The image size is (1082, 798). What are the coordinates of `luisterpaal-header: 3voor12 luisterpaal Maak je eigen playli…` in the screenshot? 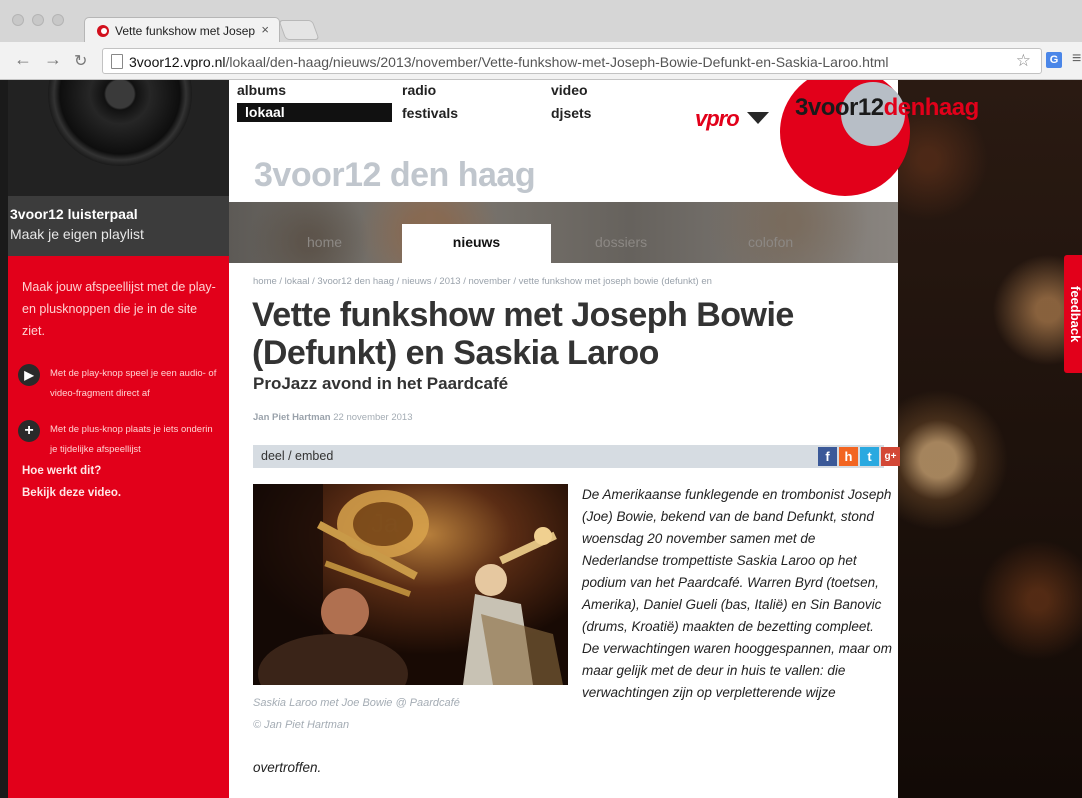 It's located at (118, 226).